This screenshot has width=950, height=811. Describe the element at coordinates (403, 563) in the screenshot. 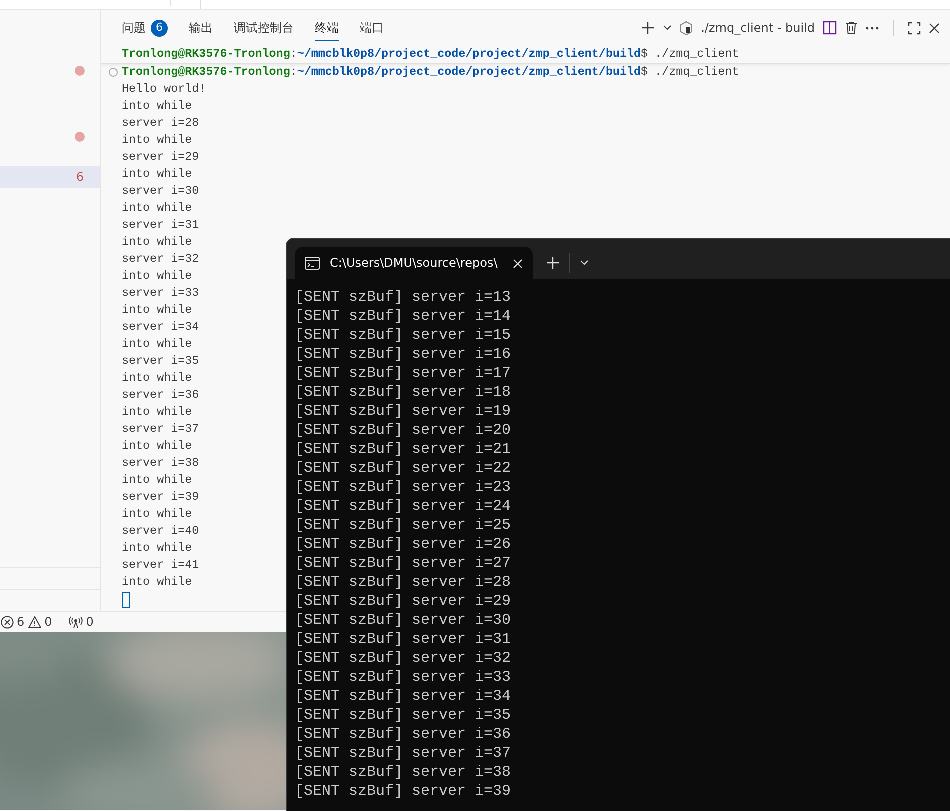

I see `console-output-line: [SENT szBuf] server i=27` at that location.